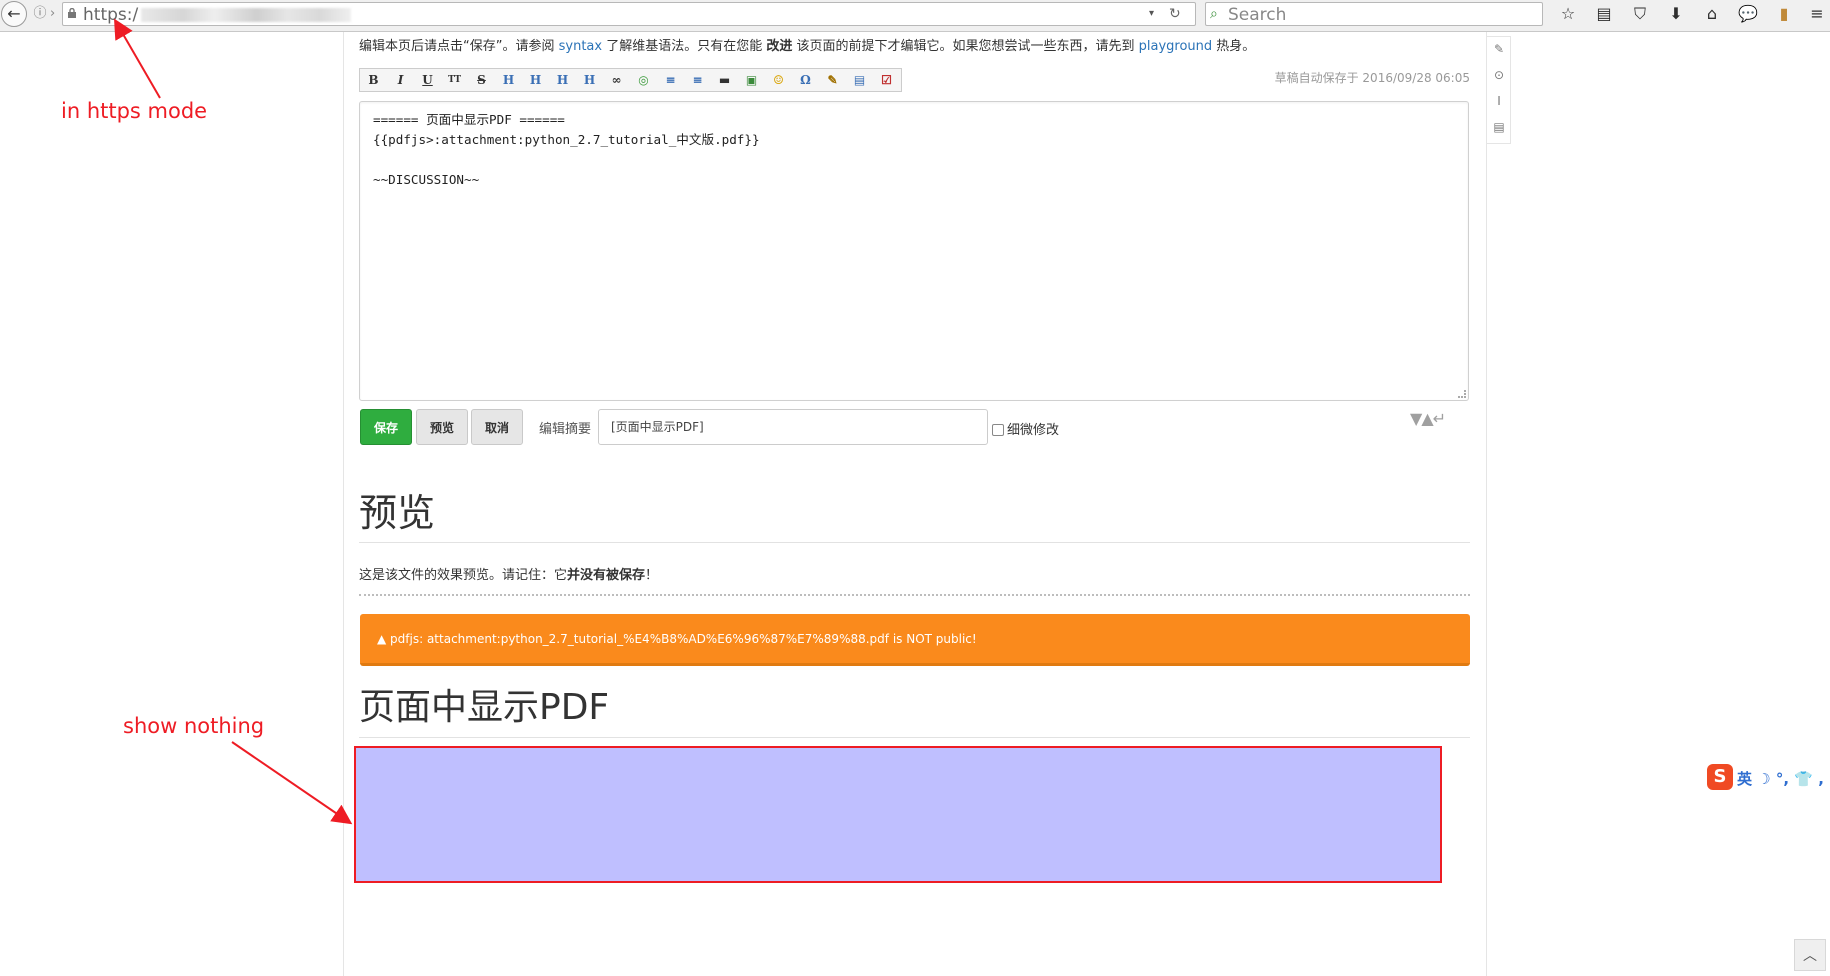 This screenshot has height=976, width=1830. Describe the element at coordinates (1214, 14) in the screenshot. I see `search-icon: ⌕` at that location.